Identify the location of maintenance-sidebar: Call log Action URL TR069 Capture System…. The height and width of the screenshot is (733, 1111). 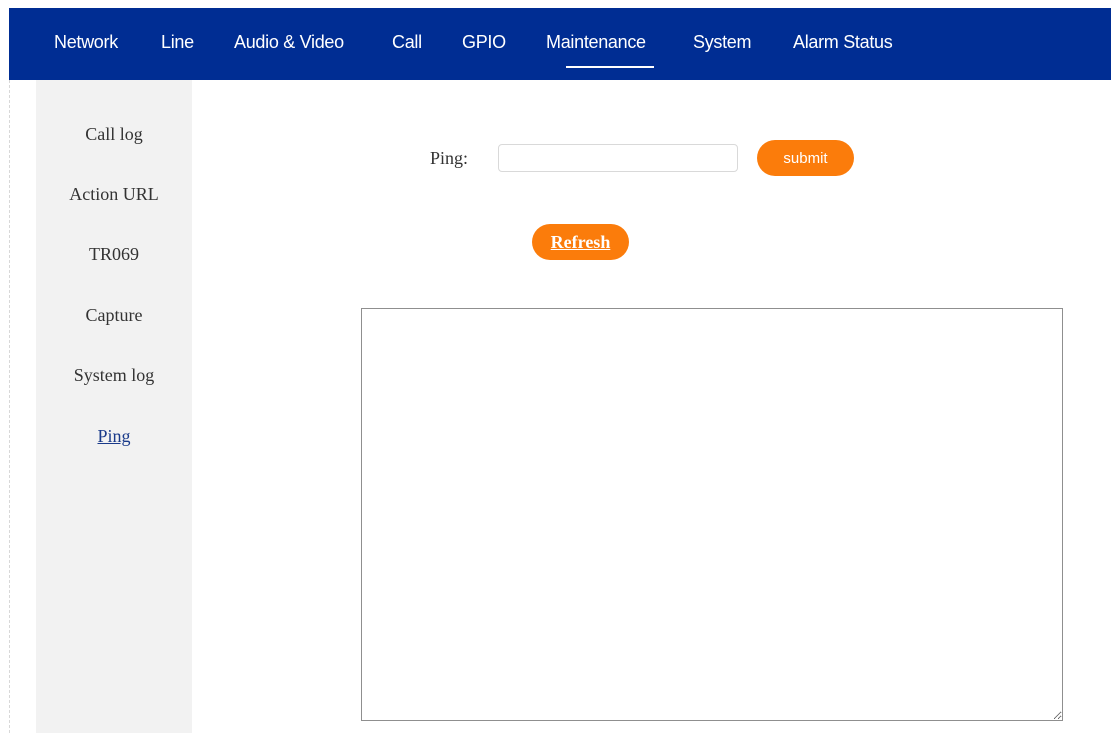
(114, 406).